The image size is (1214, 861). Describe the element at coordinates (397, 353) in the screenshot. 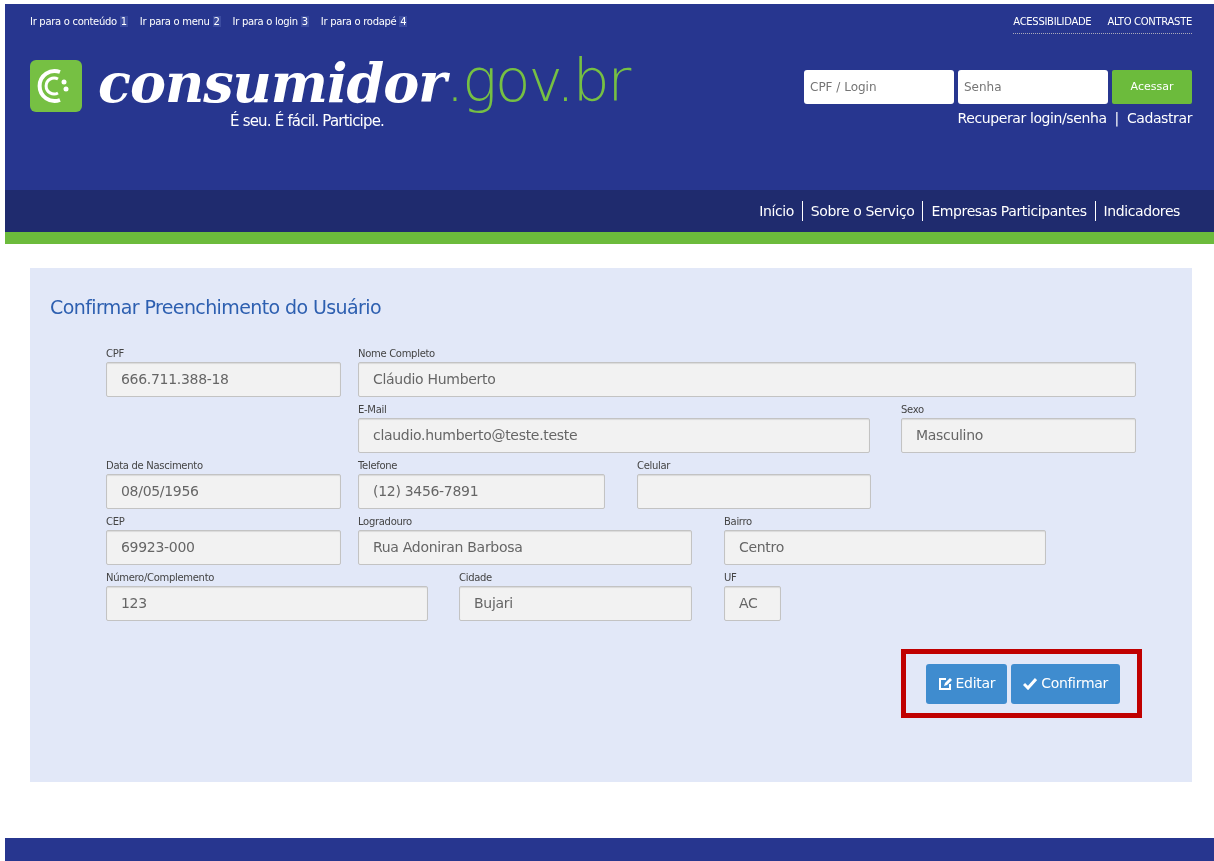

I see `field-label: Nome Completo` at that location.